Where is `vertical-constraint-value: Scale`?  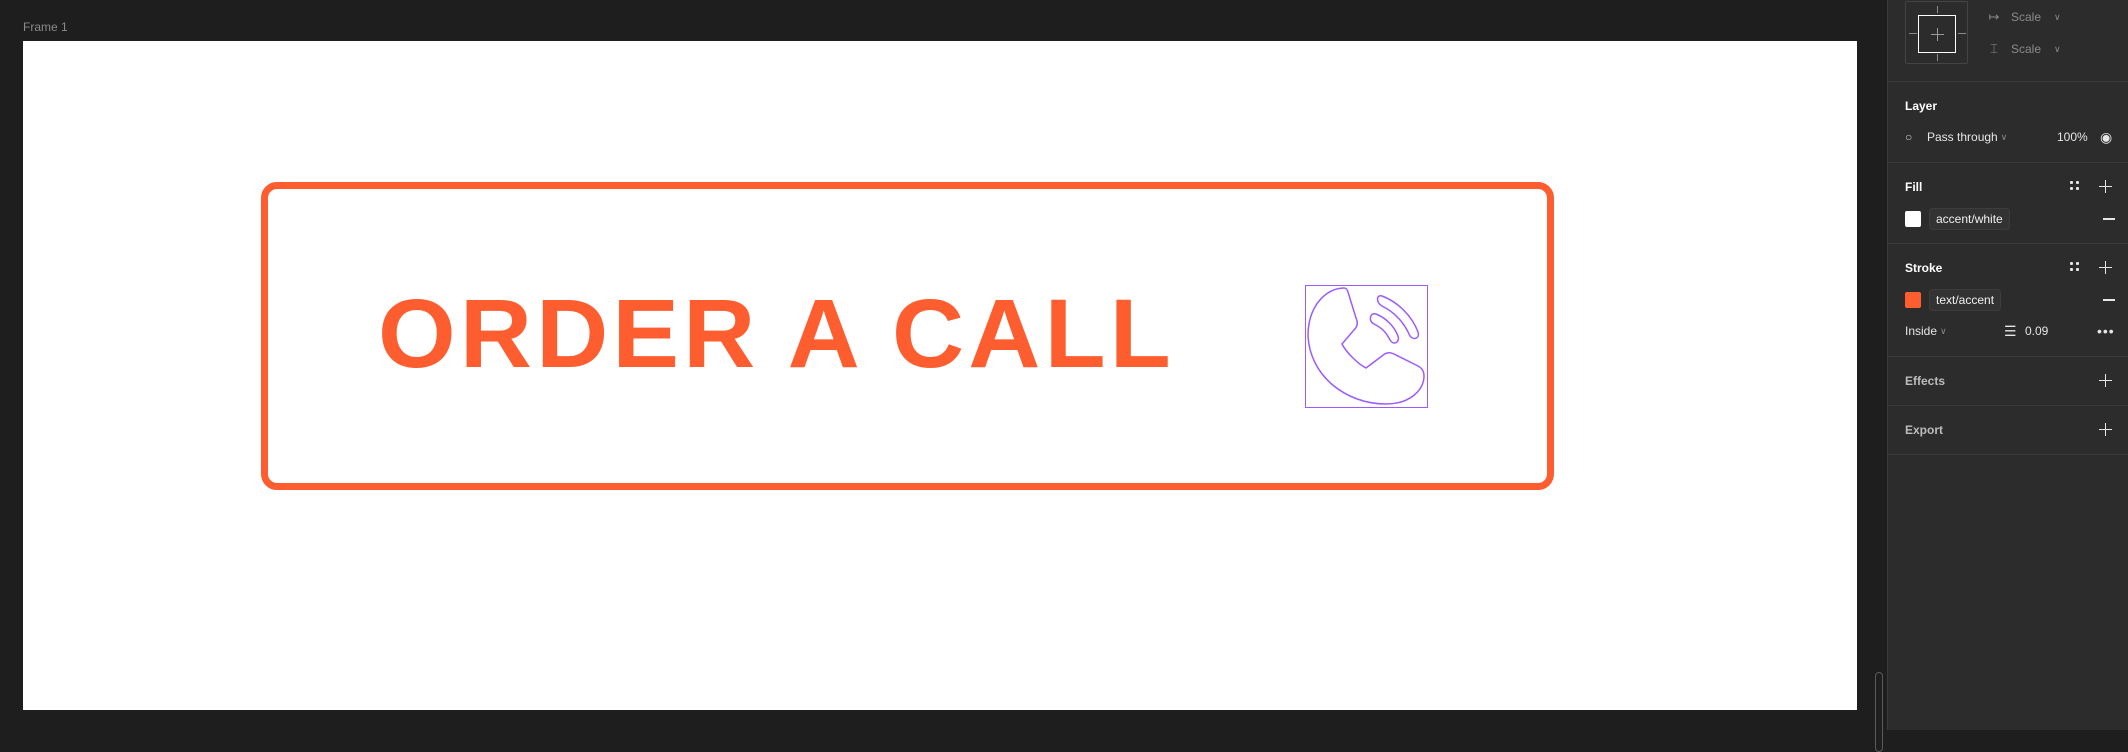
vertical-constraint-value: Scale is located at coordinates (2026, 49).